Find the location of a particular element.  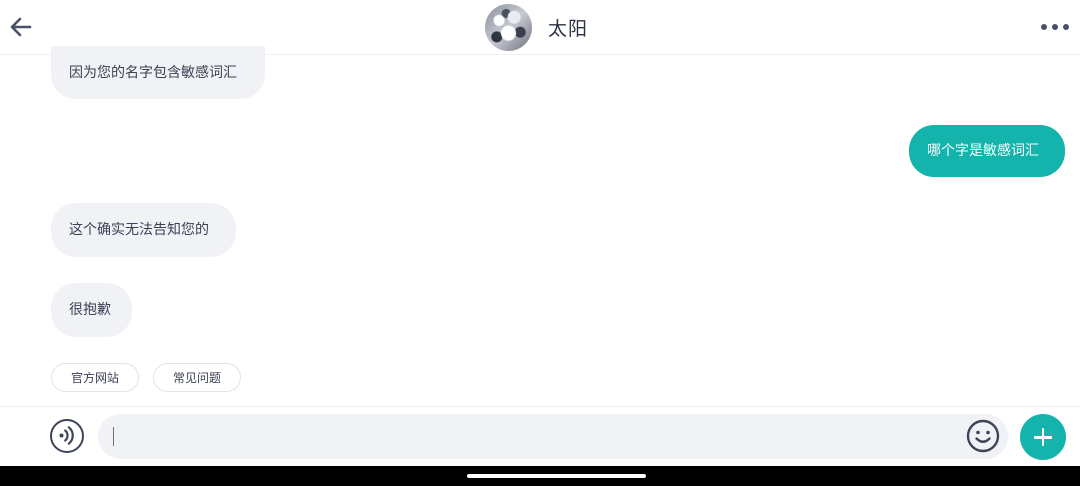

home-indicator is located at coordinates (556, 476).